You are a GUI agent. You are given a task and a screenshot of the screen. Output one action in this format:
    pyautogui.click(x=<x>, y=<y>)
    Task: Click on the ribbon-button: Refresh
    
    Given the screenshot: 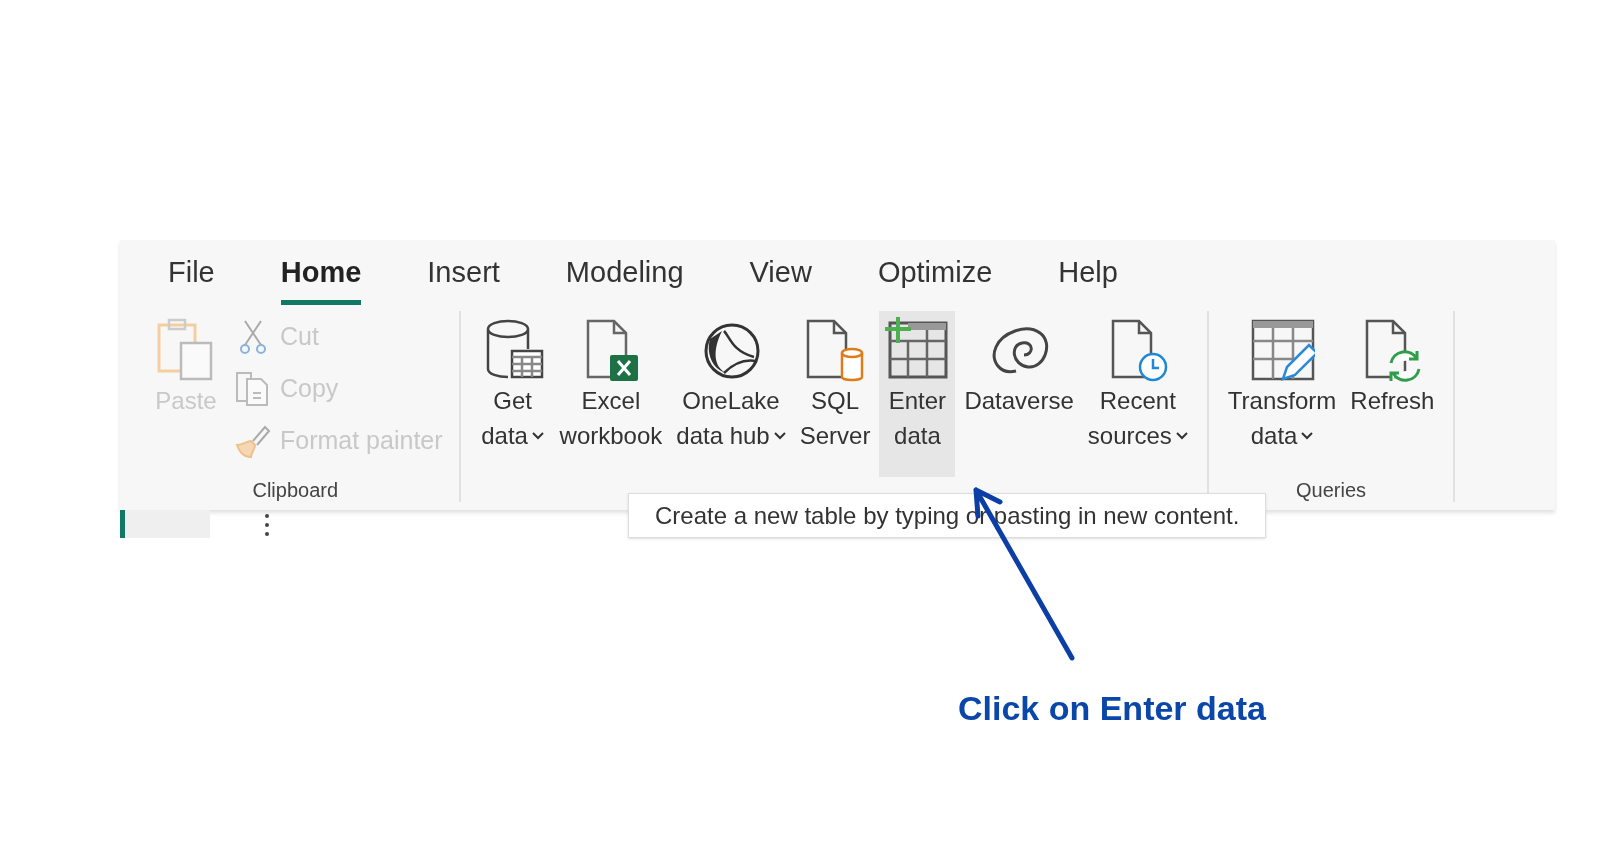 What is the action you would take?
    pyautogui.click(x=1392, y=394)
    